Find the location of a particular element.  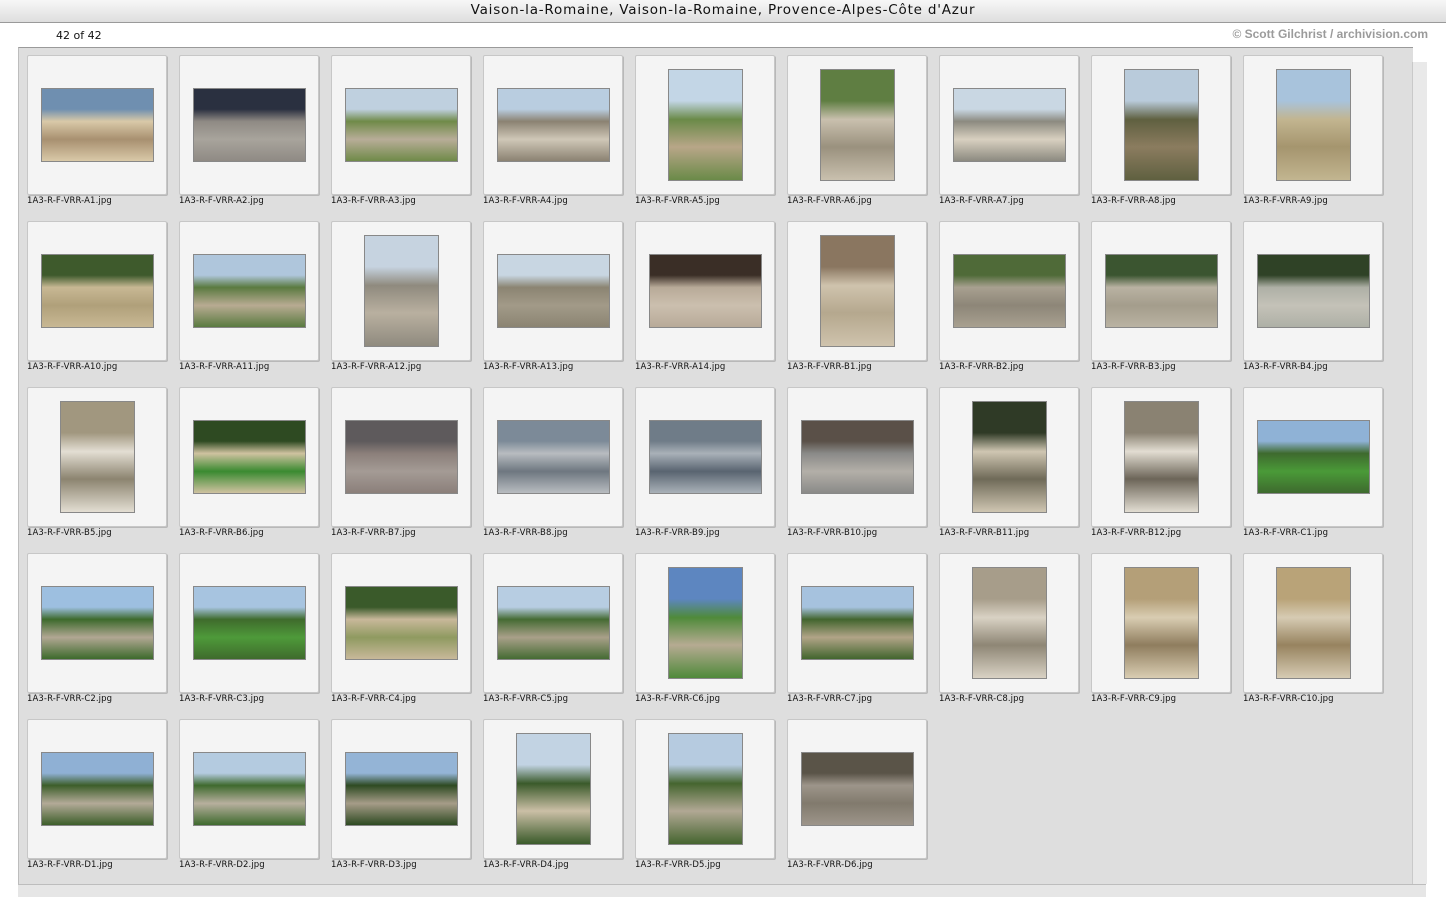

thumbnail-item: 1A3-R-F-VRR-A11.jpg is located at coordinates (255, 304).